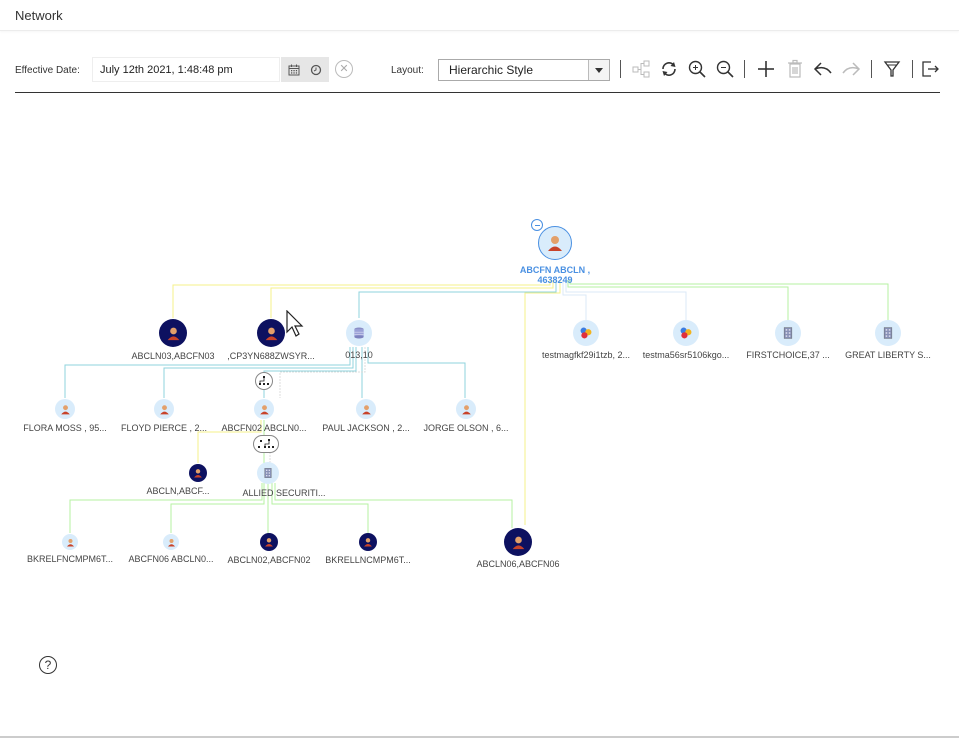 Image resolution: width=959 pixels, height=738 pixels. I want to click on graph-node-label: ABCLN02,ABCFN02, so click(269, 560).